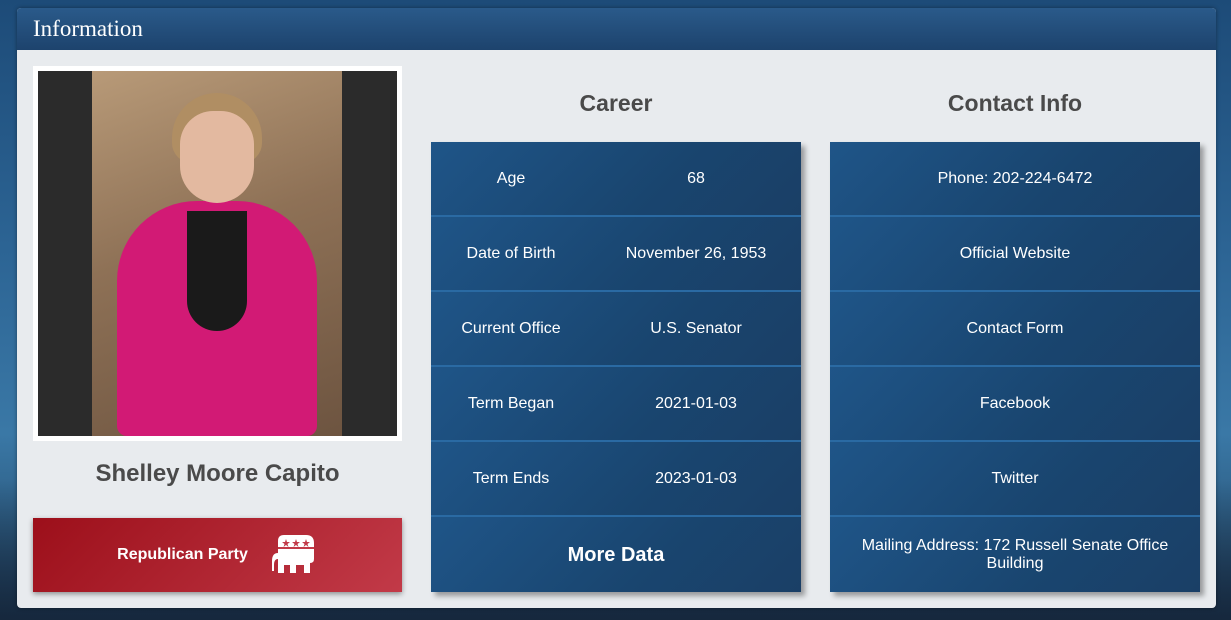 This screenshot has width=1231, height=620. I want to click on elephant-icon, so click(292, 554).